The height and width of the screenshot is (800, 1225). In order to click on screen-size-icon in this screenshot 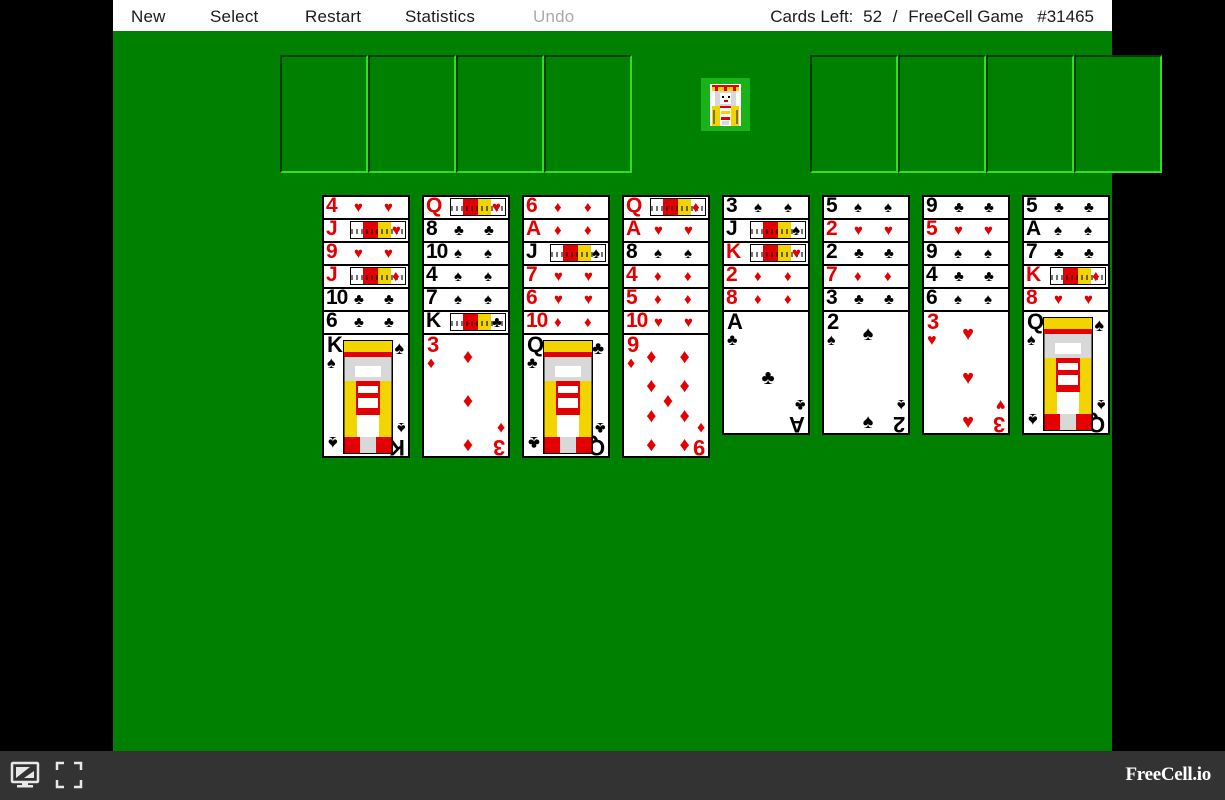, I will do `click(25, 775)`.